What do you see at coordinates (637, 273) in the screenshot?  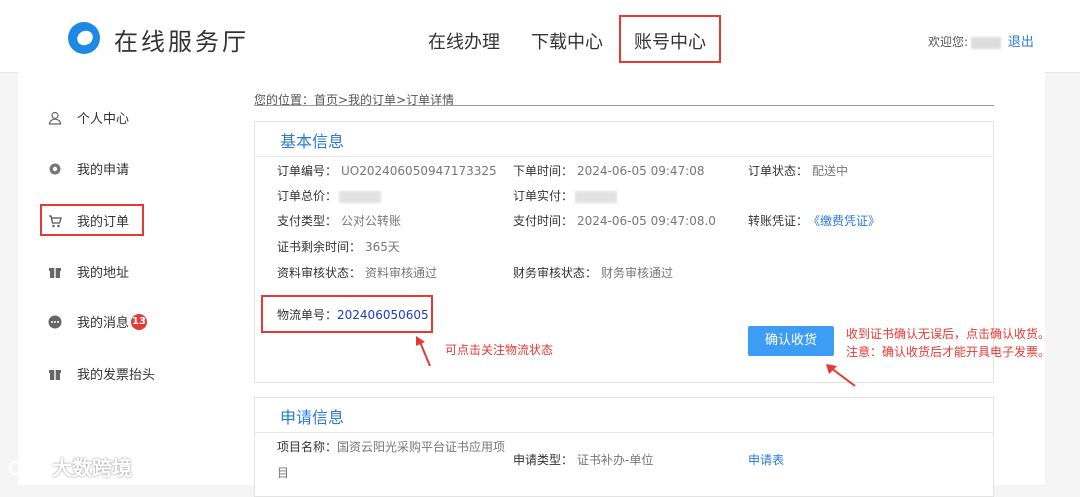 I see `fin-review-value: 财务审核通过` at bounding box center [637, 273].